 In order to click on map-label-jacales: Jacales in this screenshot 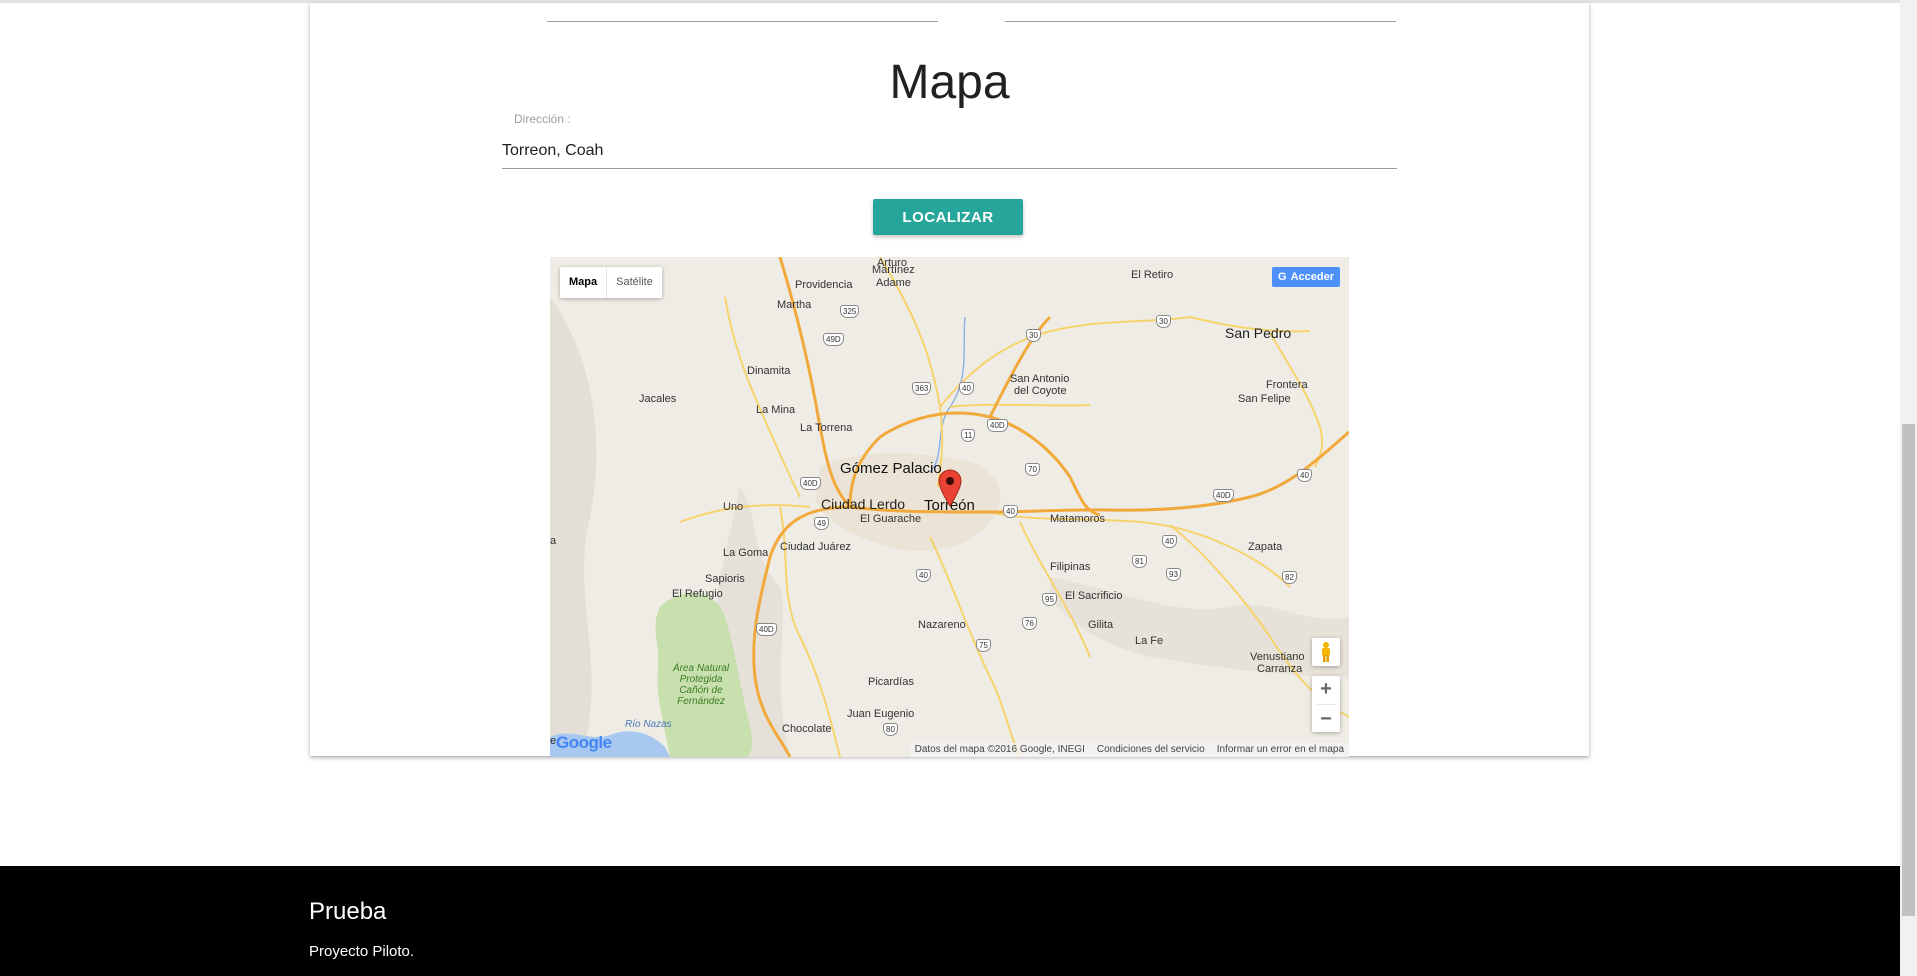, I will do `click(658, 399)`.